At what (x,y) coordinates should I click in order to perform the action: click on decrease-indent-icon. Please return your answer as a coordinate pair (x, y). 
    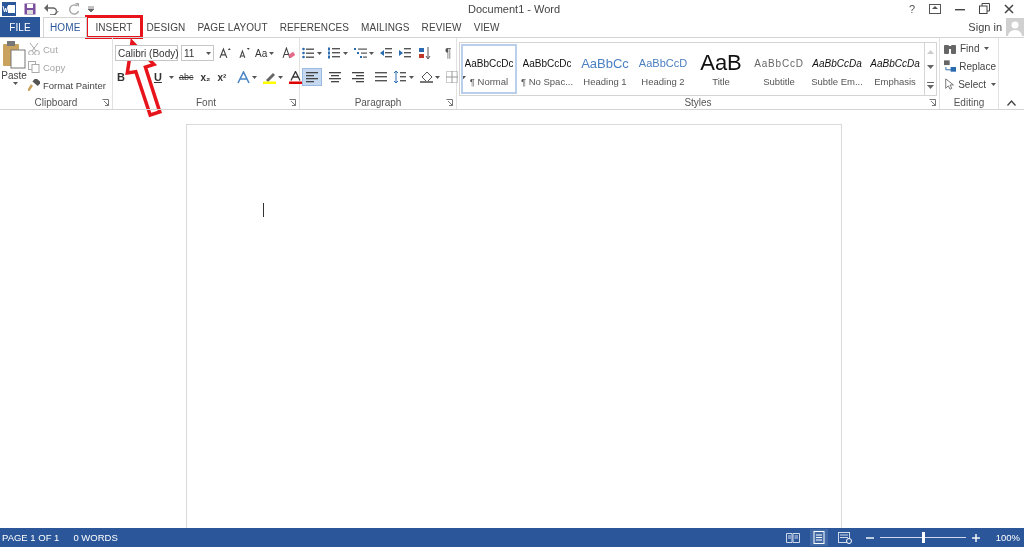
    Looking at the image, I should click on (386, 53).